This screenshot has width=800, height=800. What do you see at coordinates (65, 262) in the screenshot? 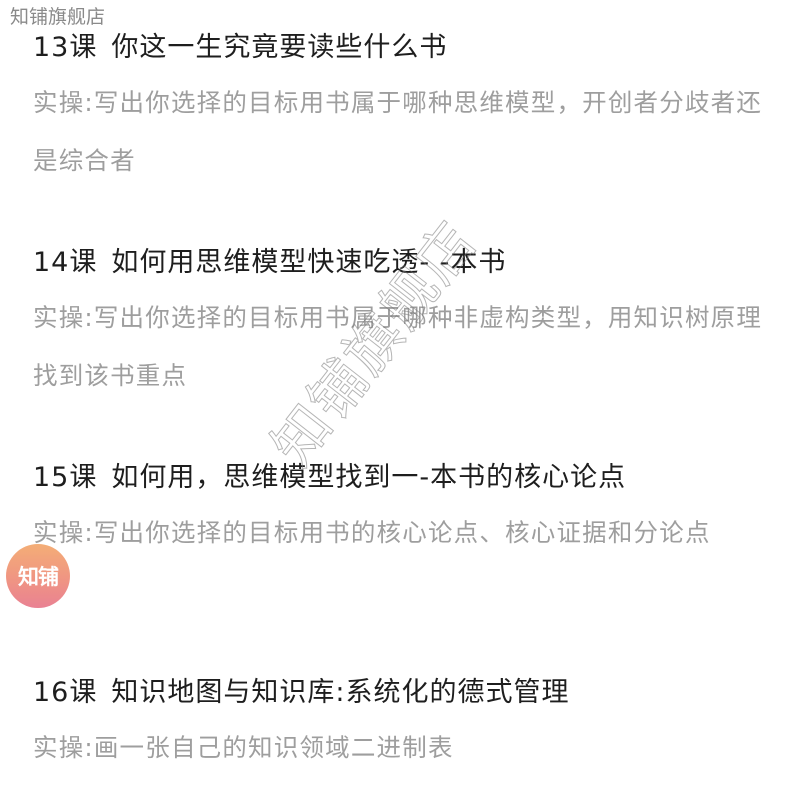
I see `lesson-number: 14课` at bounding box center [65, 262].